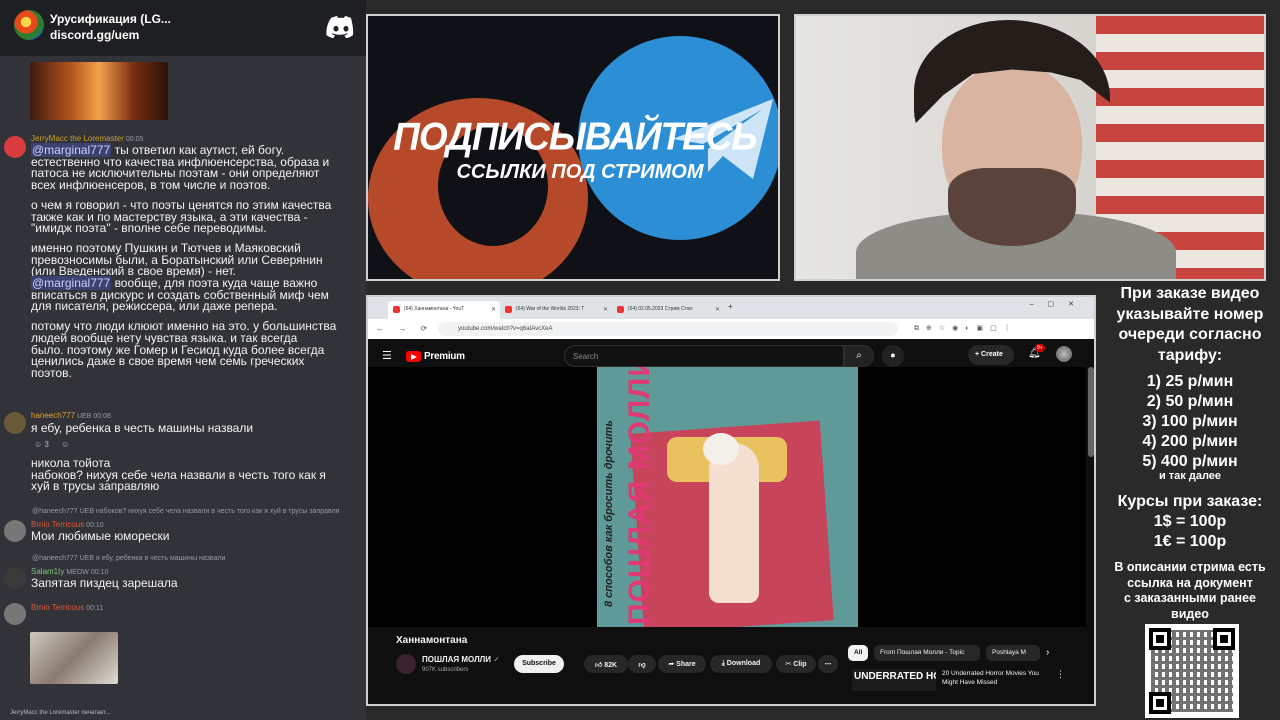 This screenshot has width=1280, height=720. Describe the element at coordinates (134, 139) in the screenshot. I see `message-time: 00:05` at that location.